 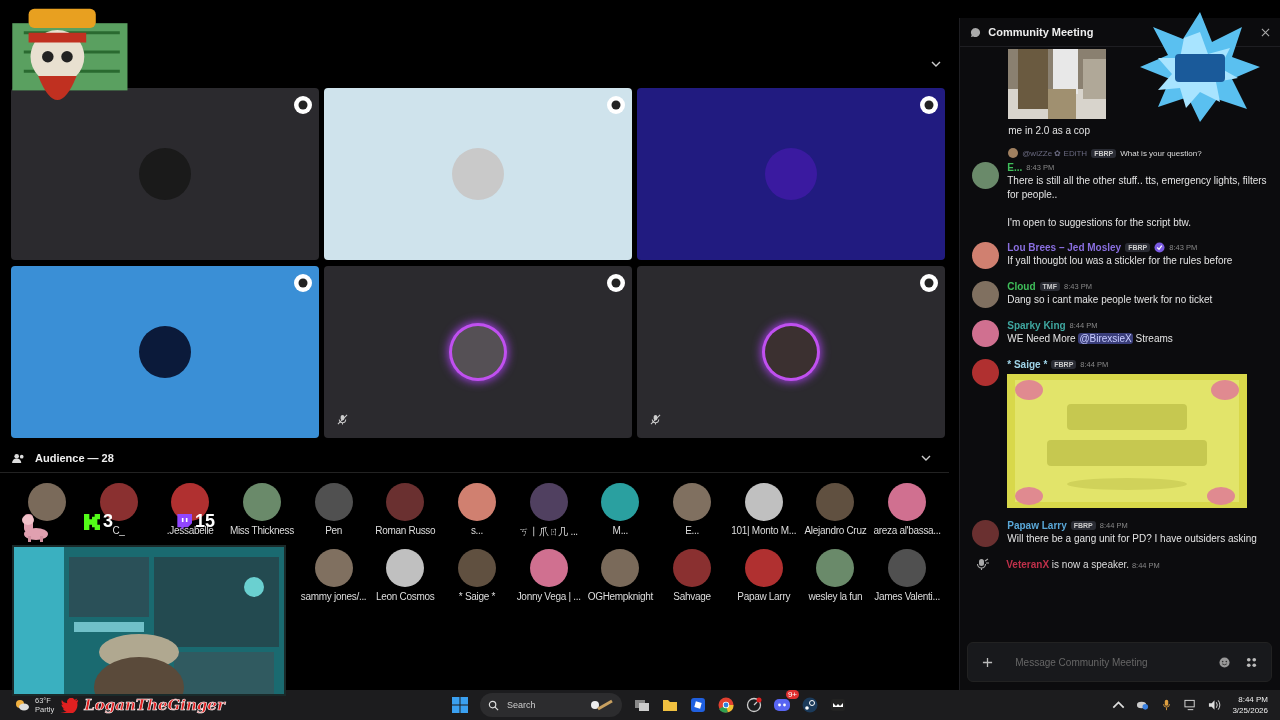 I want to click on baseball-bat-icon, so click(x=602, y=705).